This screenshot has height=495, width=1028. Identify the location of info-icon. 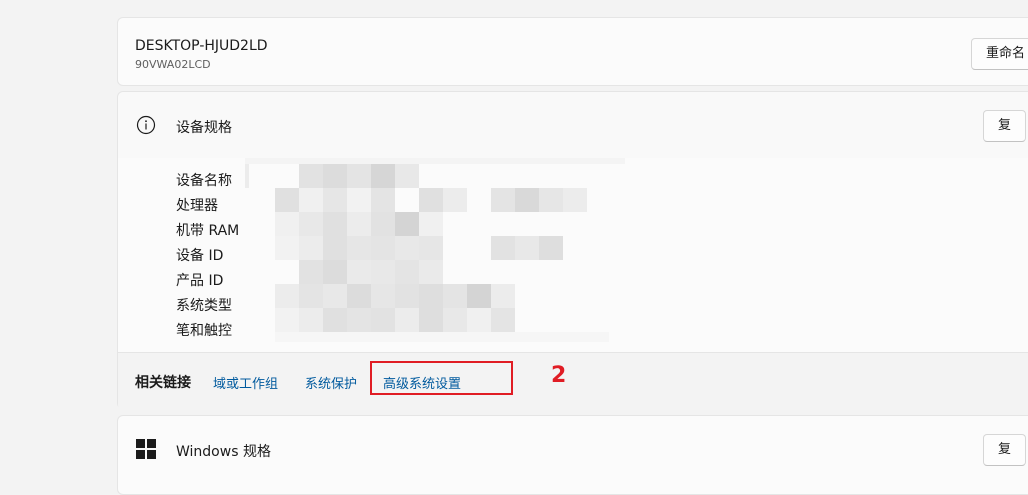
(146, 125).